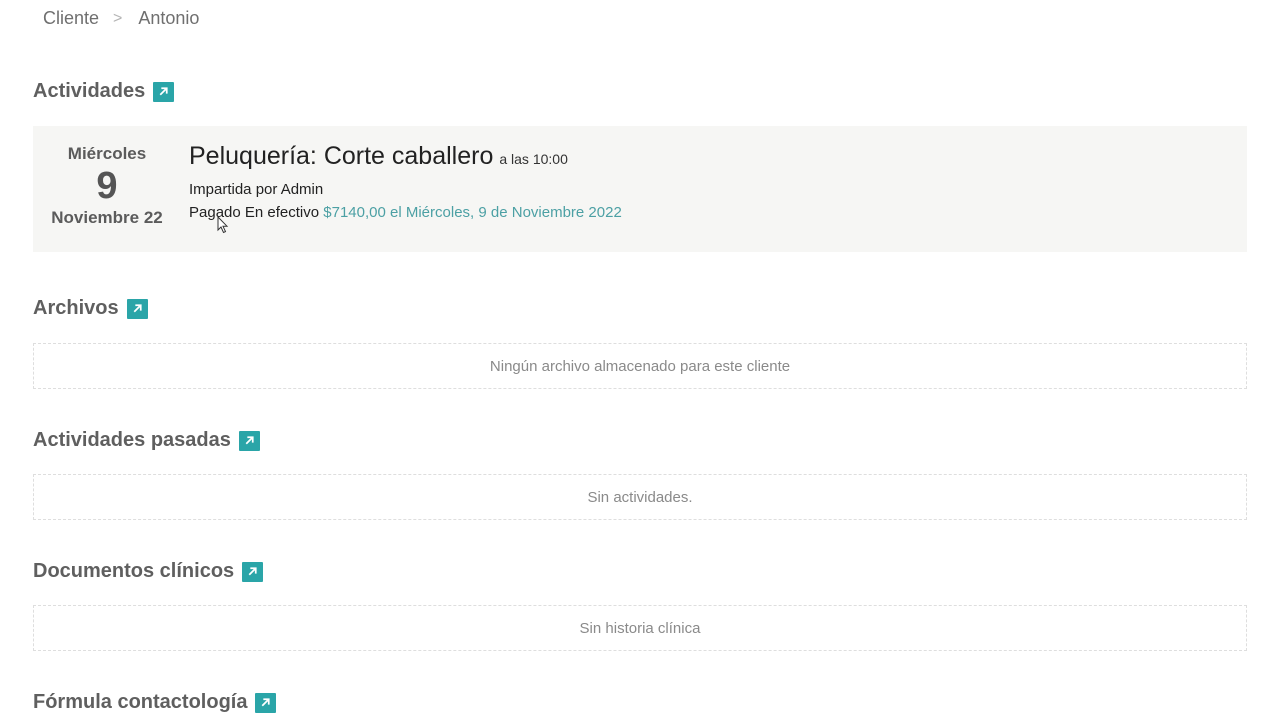  I want to click on chevron-right-icon: >, so click(118, 18).